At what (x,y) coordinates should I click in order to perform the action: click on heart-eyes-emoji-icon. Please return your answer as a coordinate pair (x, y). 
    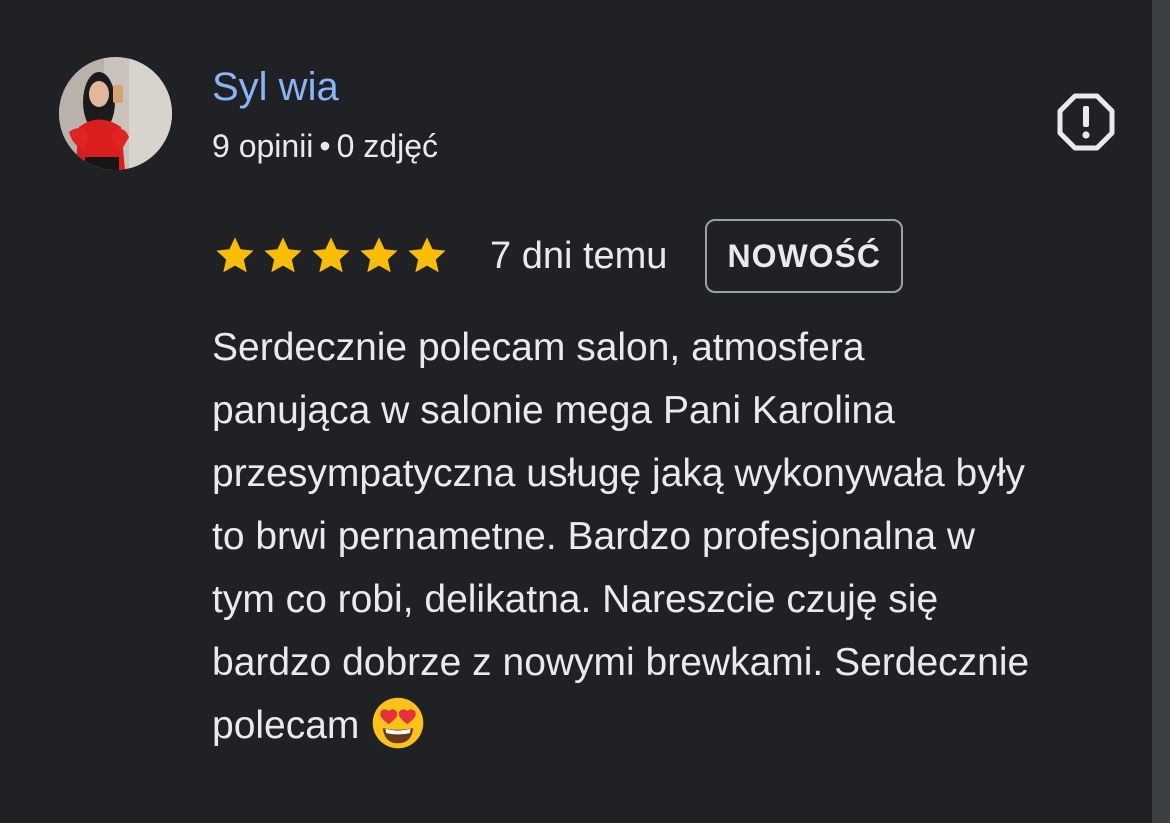
    Looking at the image, I should click on (398, 723).